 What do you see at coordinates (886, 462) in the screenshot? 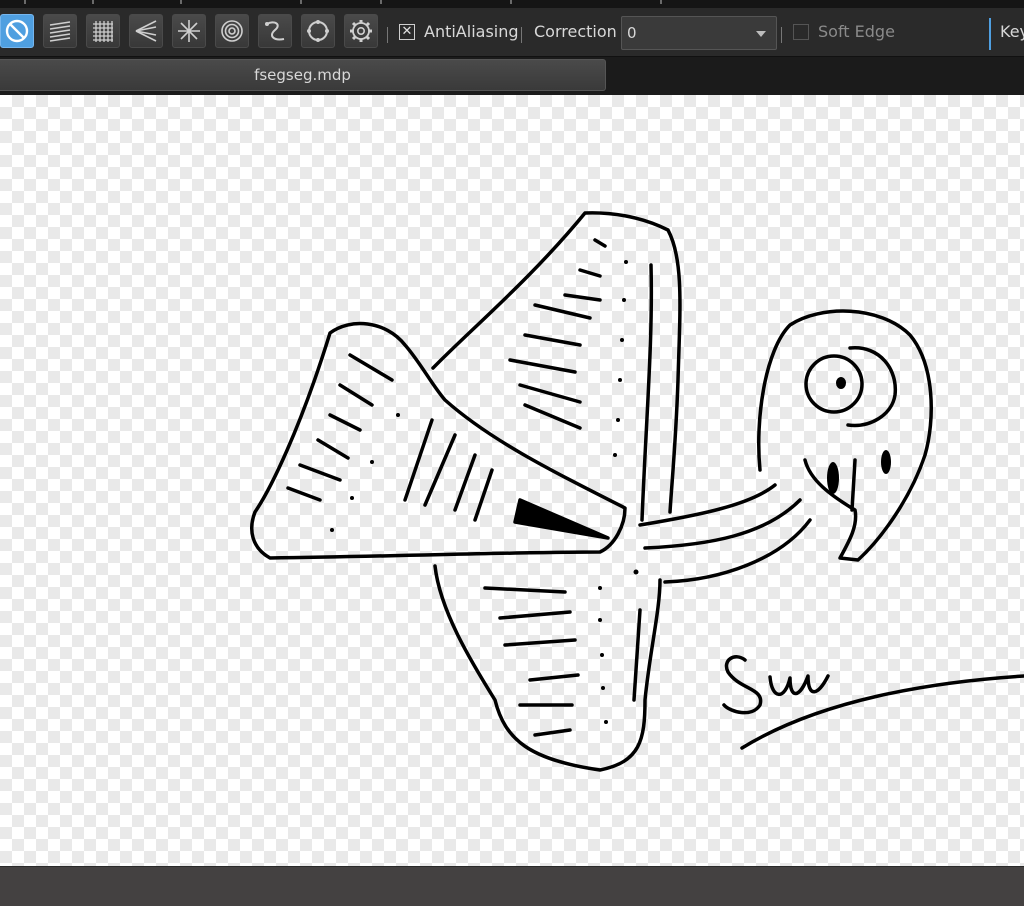
I see `nostril-right` at bounding box center [886, 462].